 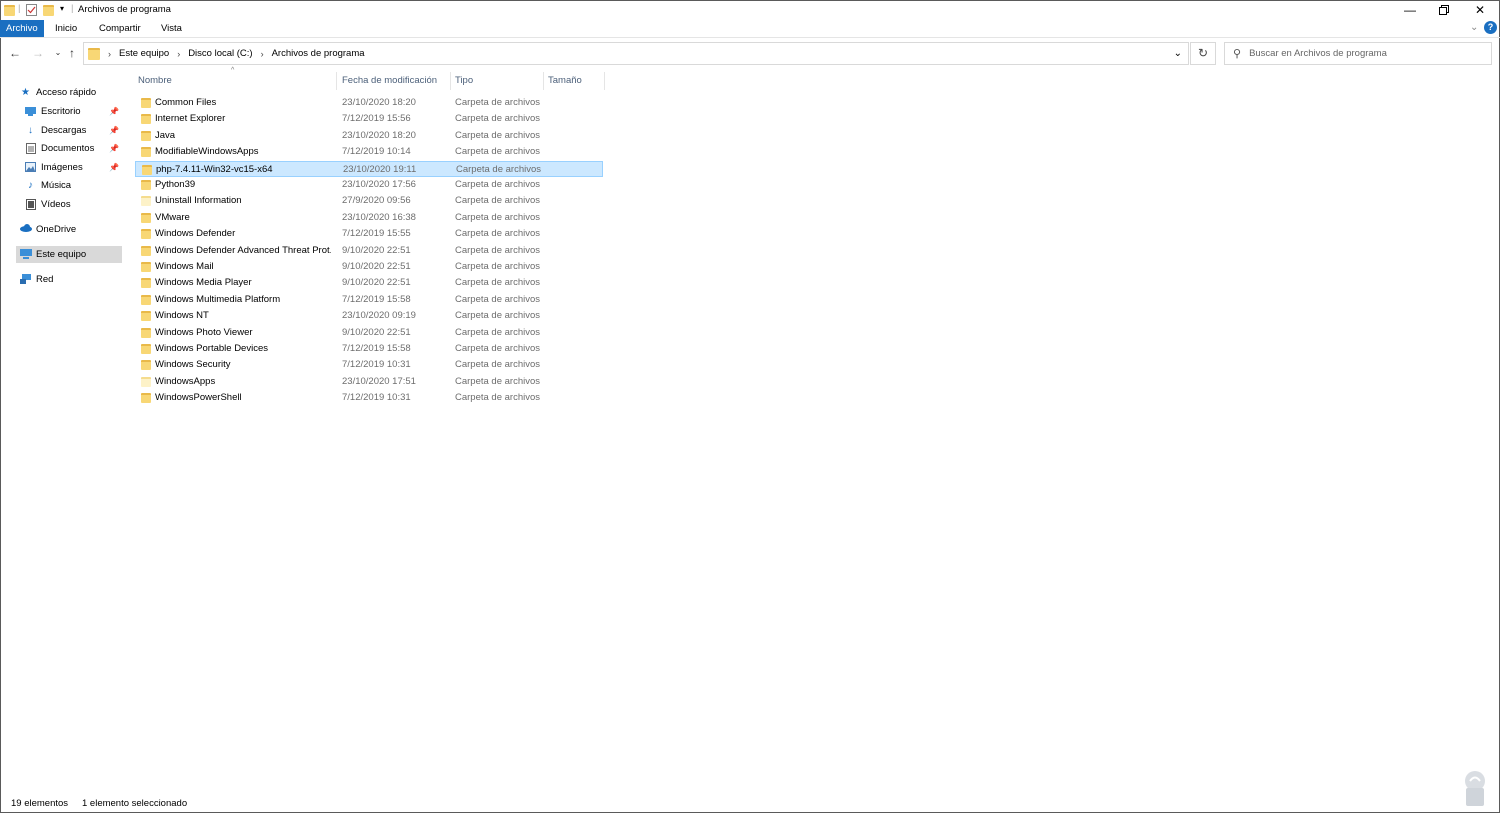 I want to click on file-name: Windows Photo Viewer, so click(x=243, y=333).